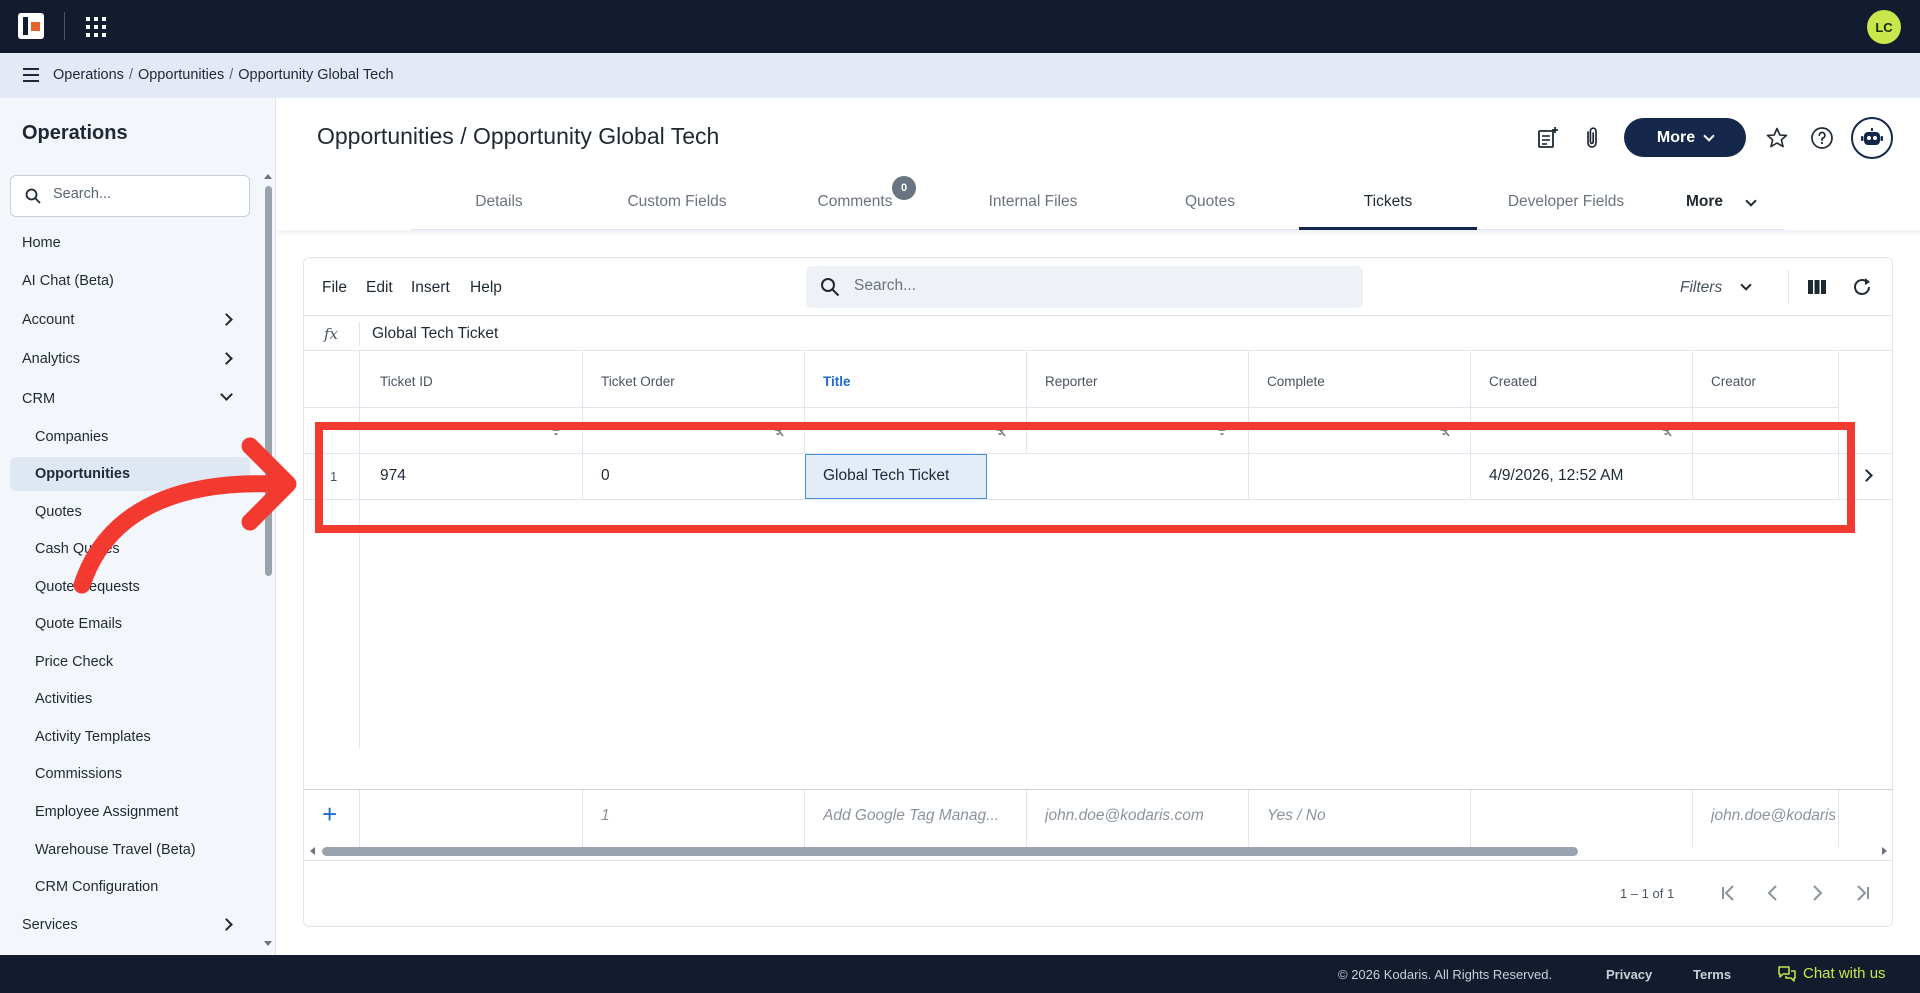 The image size is (1920, 993). Describe the element at coordinates (1592, 138) in the screenshot. I see `attachment-icon` at that location.